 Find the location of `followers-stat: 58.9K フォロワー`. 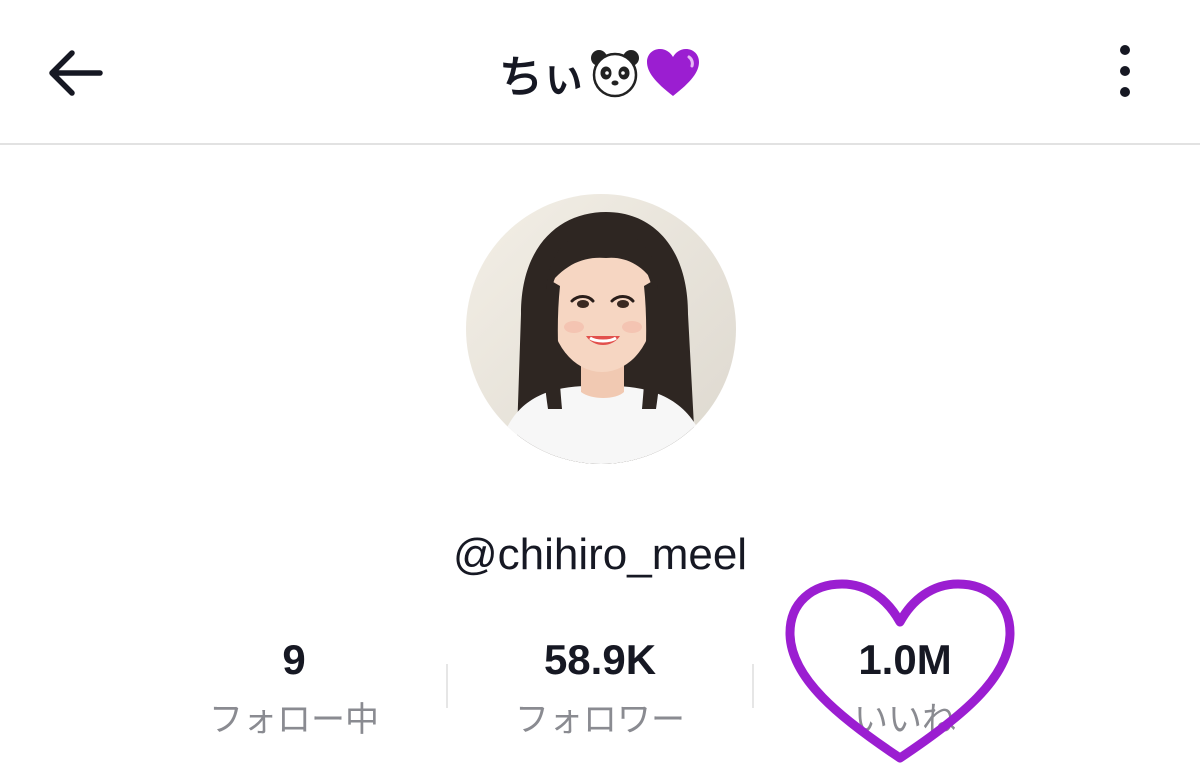

followers-stat: 58.9K フォロワー is located at coordinates (600, 689).